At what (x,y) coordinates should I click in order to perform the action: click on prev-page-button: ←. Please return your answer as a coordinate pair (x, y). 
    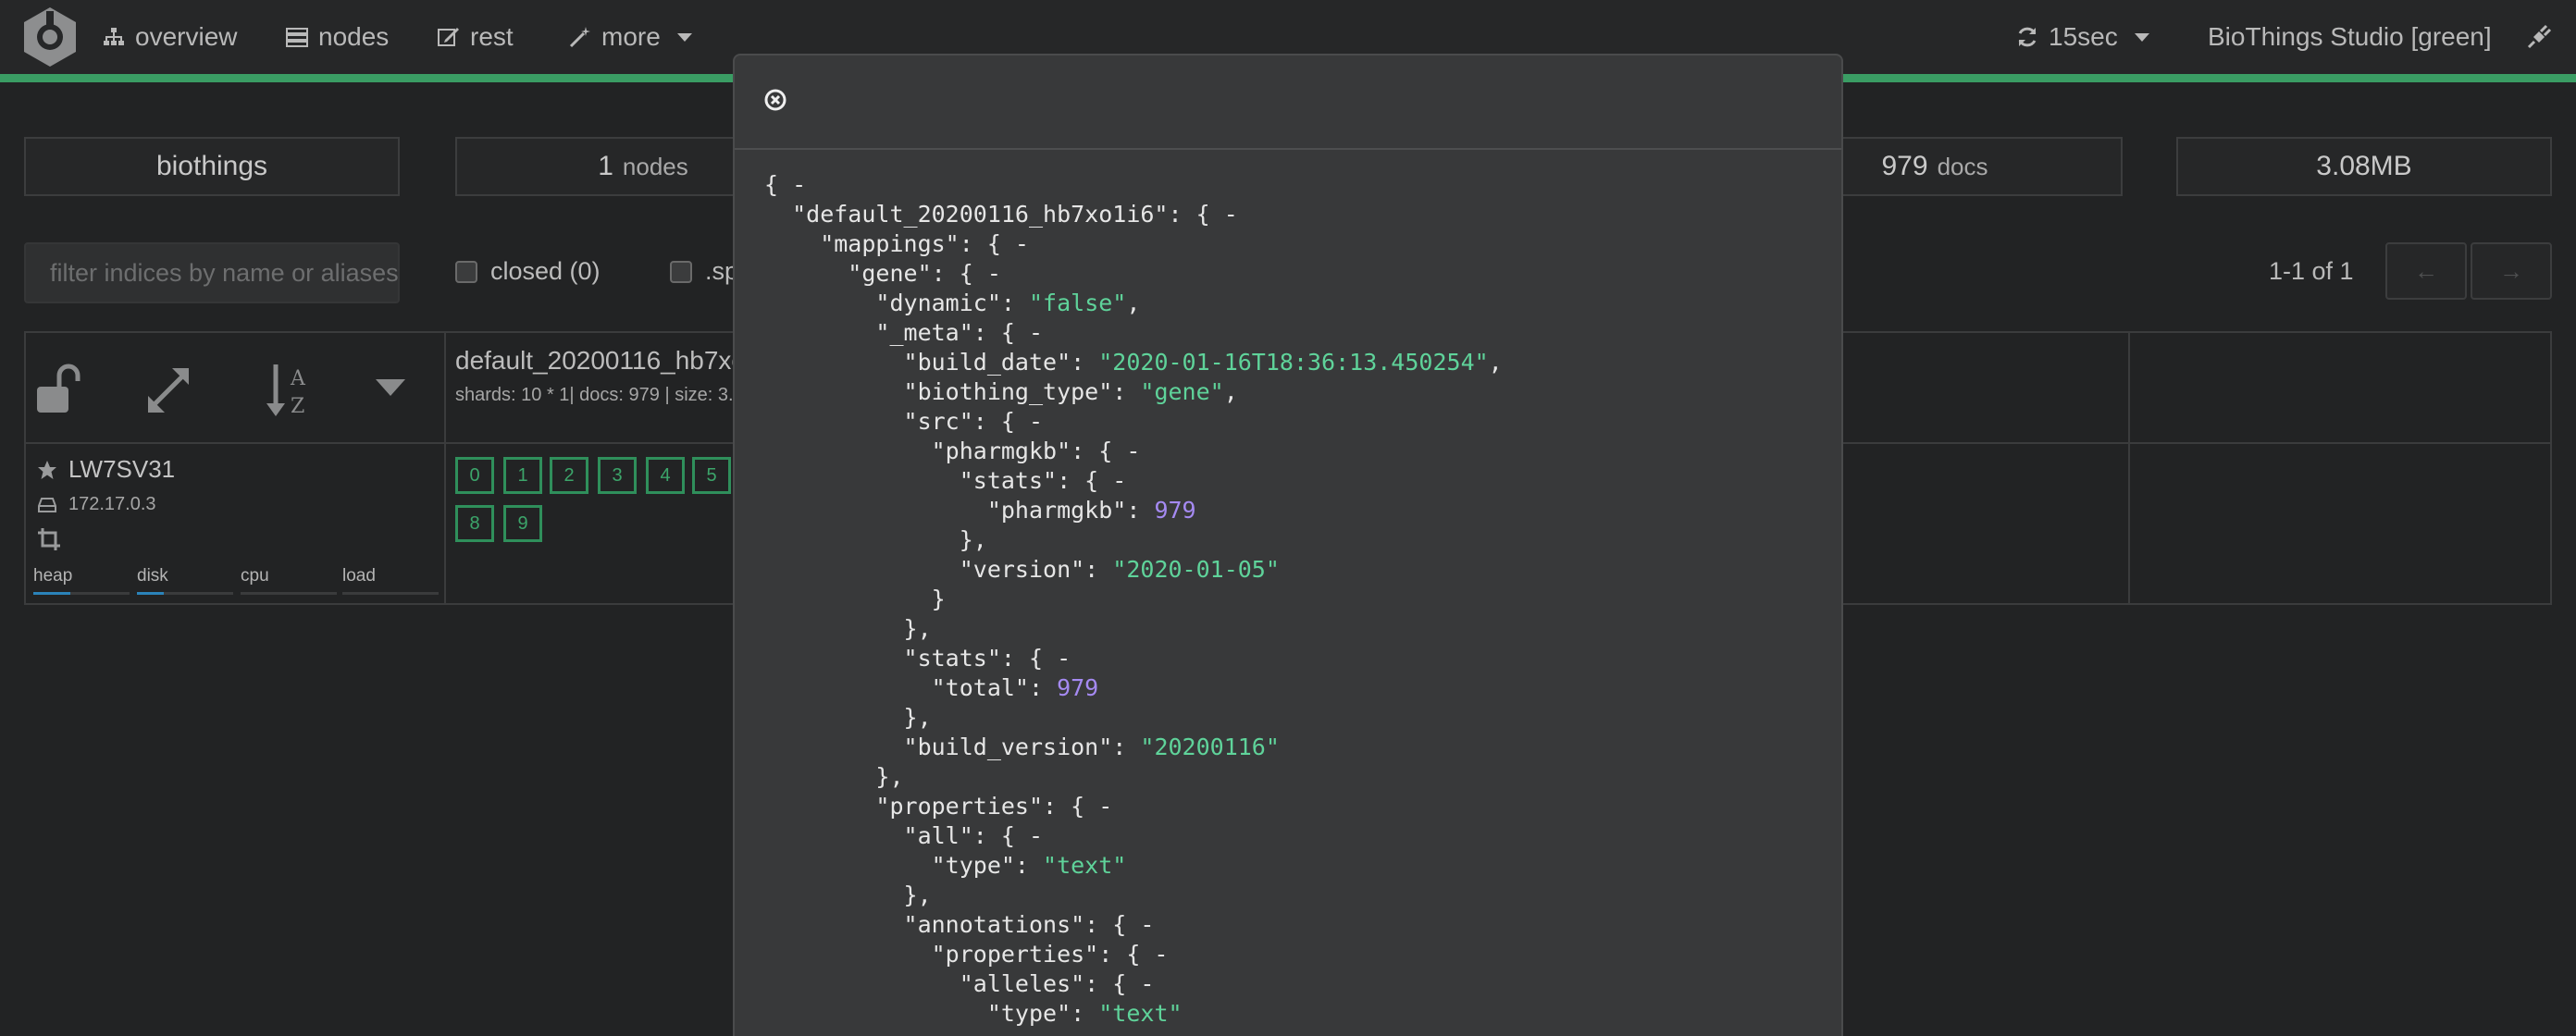
    Looking at the image, I should click on (2426, 271).